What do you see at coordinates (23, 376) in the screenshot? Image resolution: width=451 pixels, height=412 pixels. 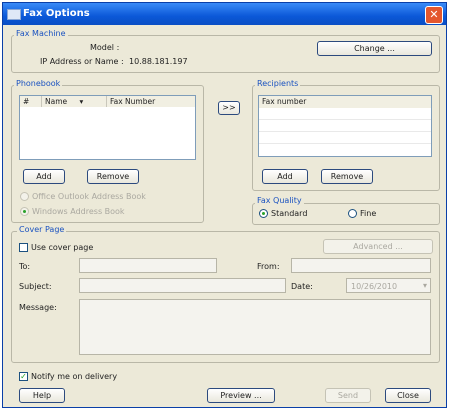 I see `notify-on-delivery-checkbox: ✓` at bounding box center [23, 376].